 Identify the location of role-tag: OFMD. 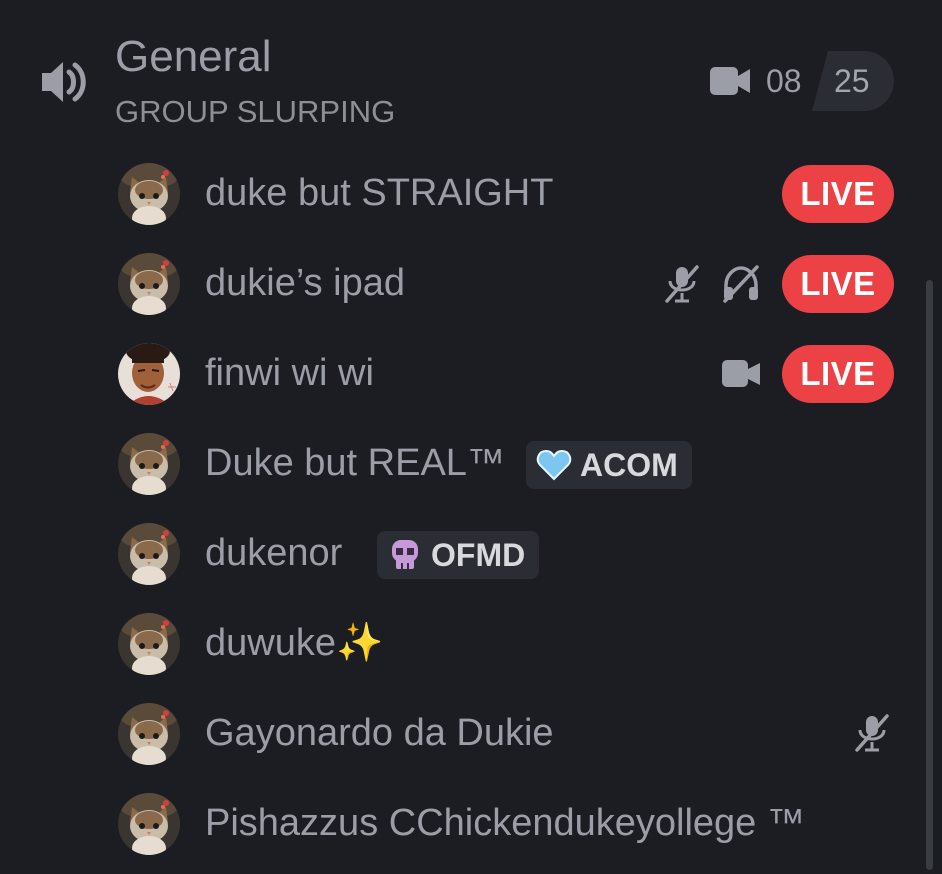
(458, 555).